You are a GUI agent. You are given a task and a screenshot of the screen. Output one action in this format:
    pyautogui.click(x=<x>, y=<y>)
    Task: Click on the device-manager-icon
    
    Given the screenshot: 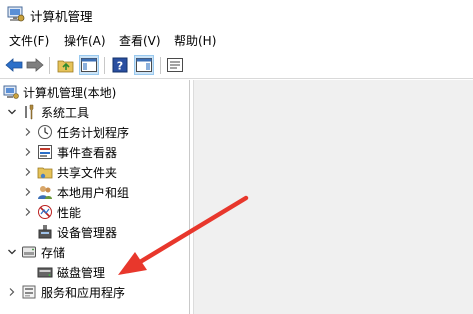 What is the action you would take?
    pyautogui.click(x=45, y=232)
    